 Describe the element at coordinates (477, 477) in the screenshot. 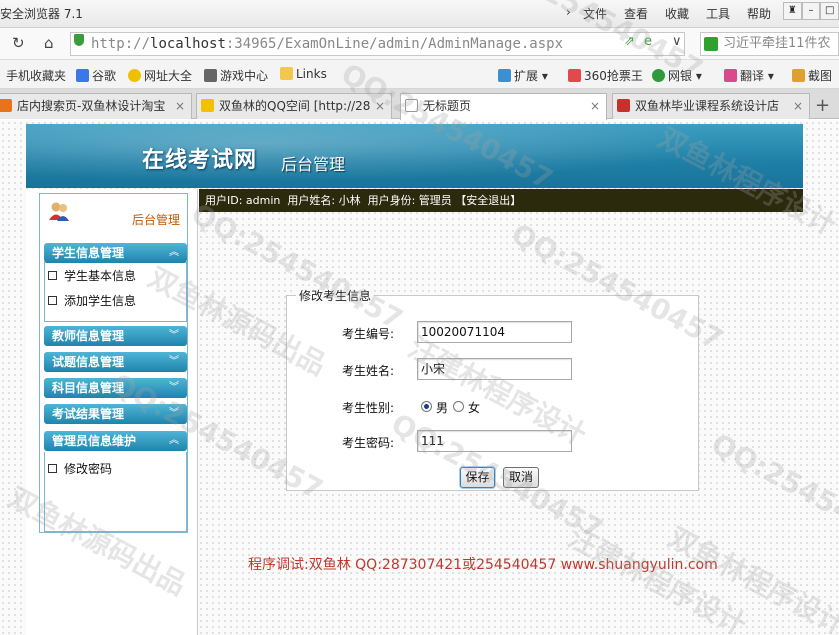

I see `save-button: 保存` at that location.